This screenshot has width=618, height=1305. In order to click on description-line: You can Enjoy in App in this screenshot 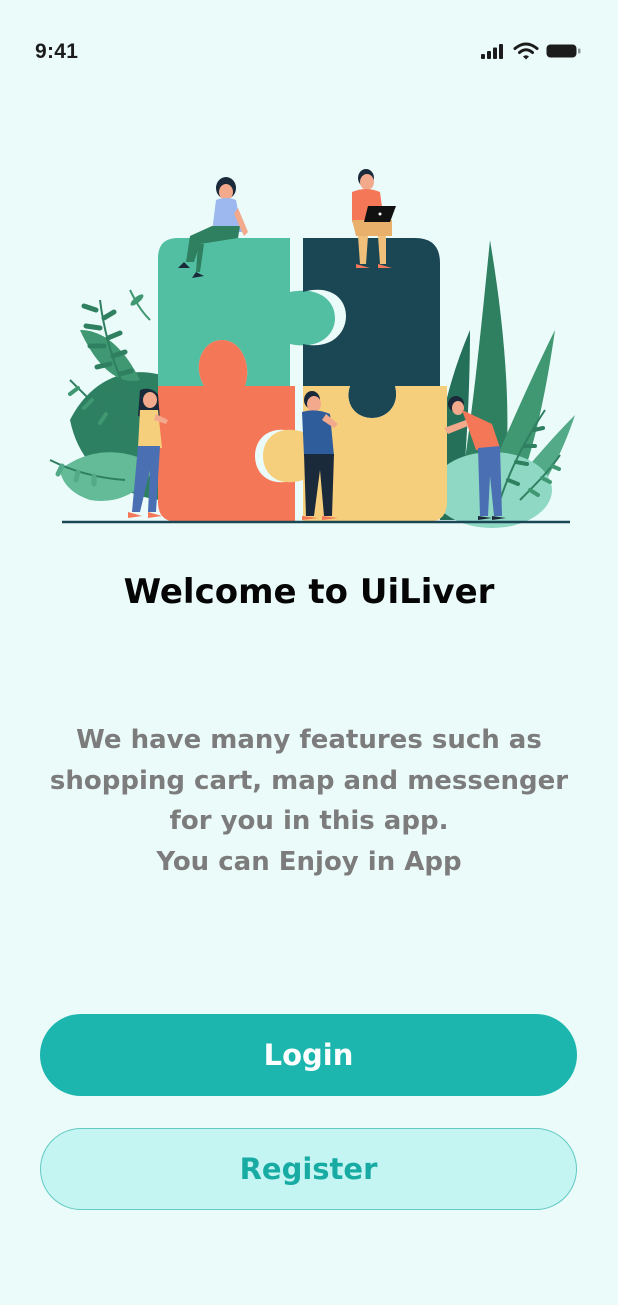, I will do `click(309, 861)`.